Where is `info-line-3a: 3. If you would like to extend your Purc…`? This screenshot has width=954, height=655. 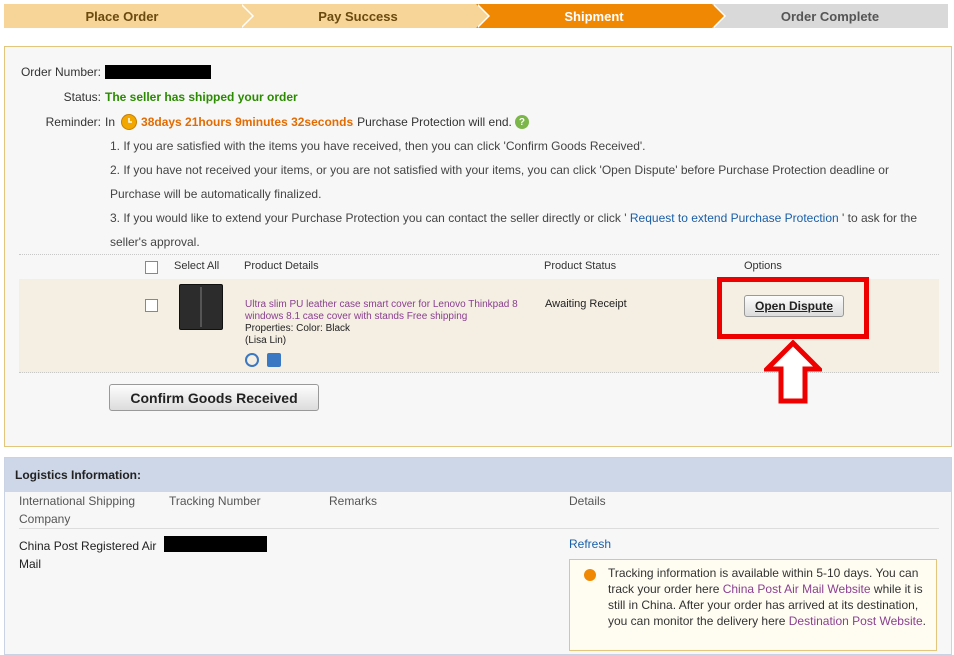 info-line-3a: 3. If you would like to extend your Purc… is located at coordinates (513, 218).